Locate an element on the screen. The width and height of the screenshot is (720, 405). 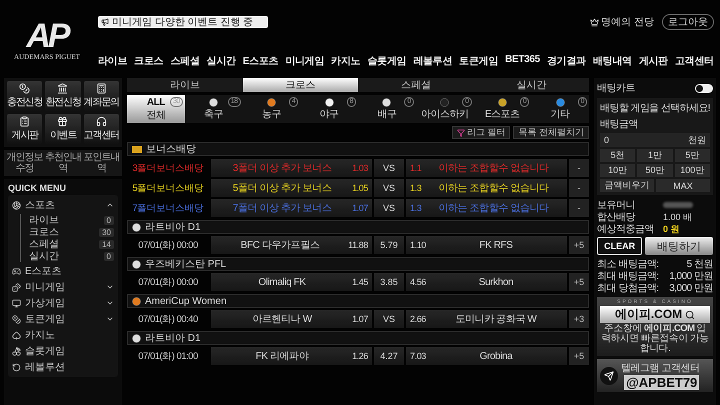
amount-chip: 10만 is located at coordinates (618, 170).